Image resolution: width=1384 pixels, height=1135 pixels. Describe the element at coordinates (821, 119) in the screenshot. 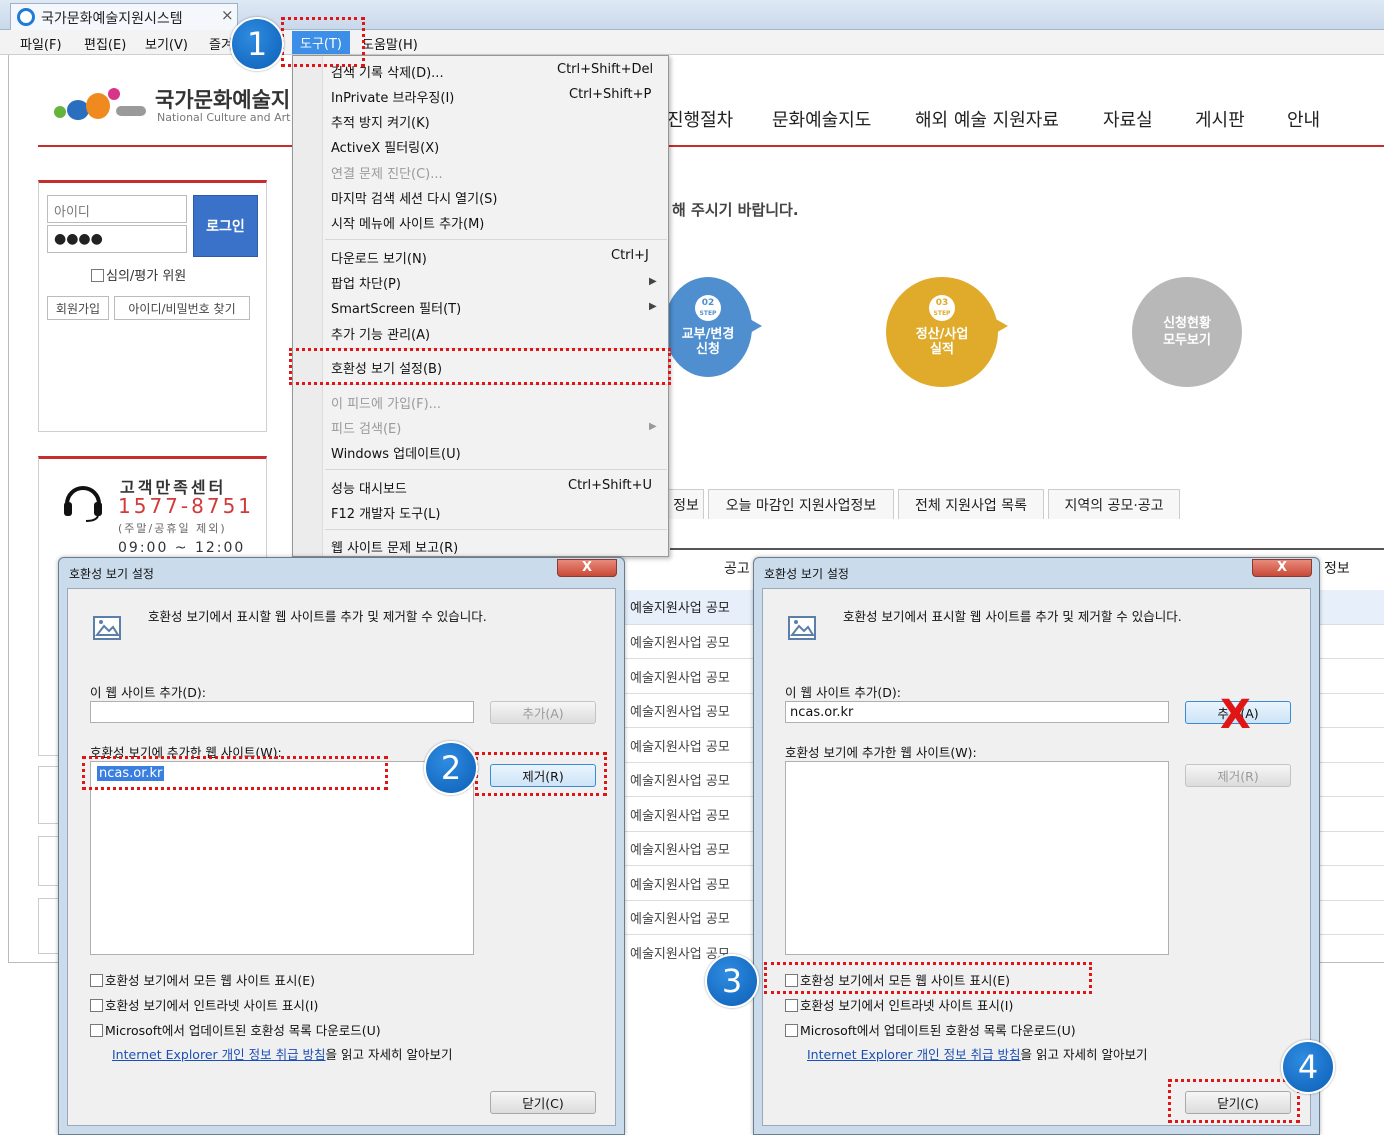

I see `nav-culture-map: 문화예술지도` at that location.